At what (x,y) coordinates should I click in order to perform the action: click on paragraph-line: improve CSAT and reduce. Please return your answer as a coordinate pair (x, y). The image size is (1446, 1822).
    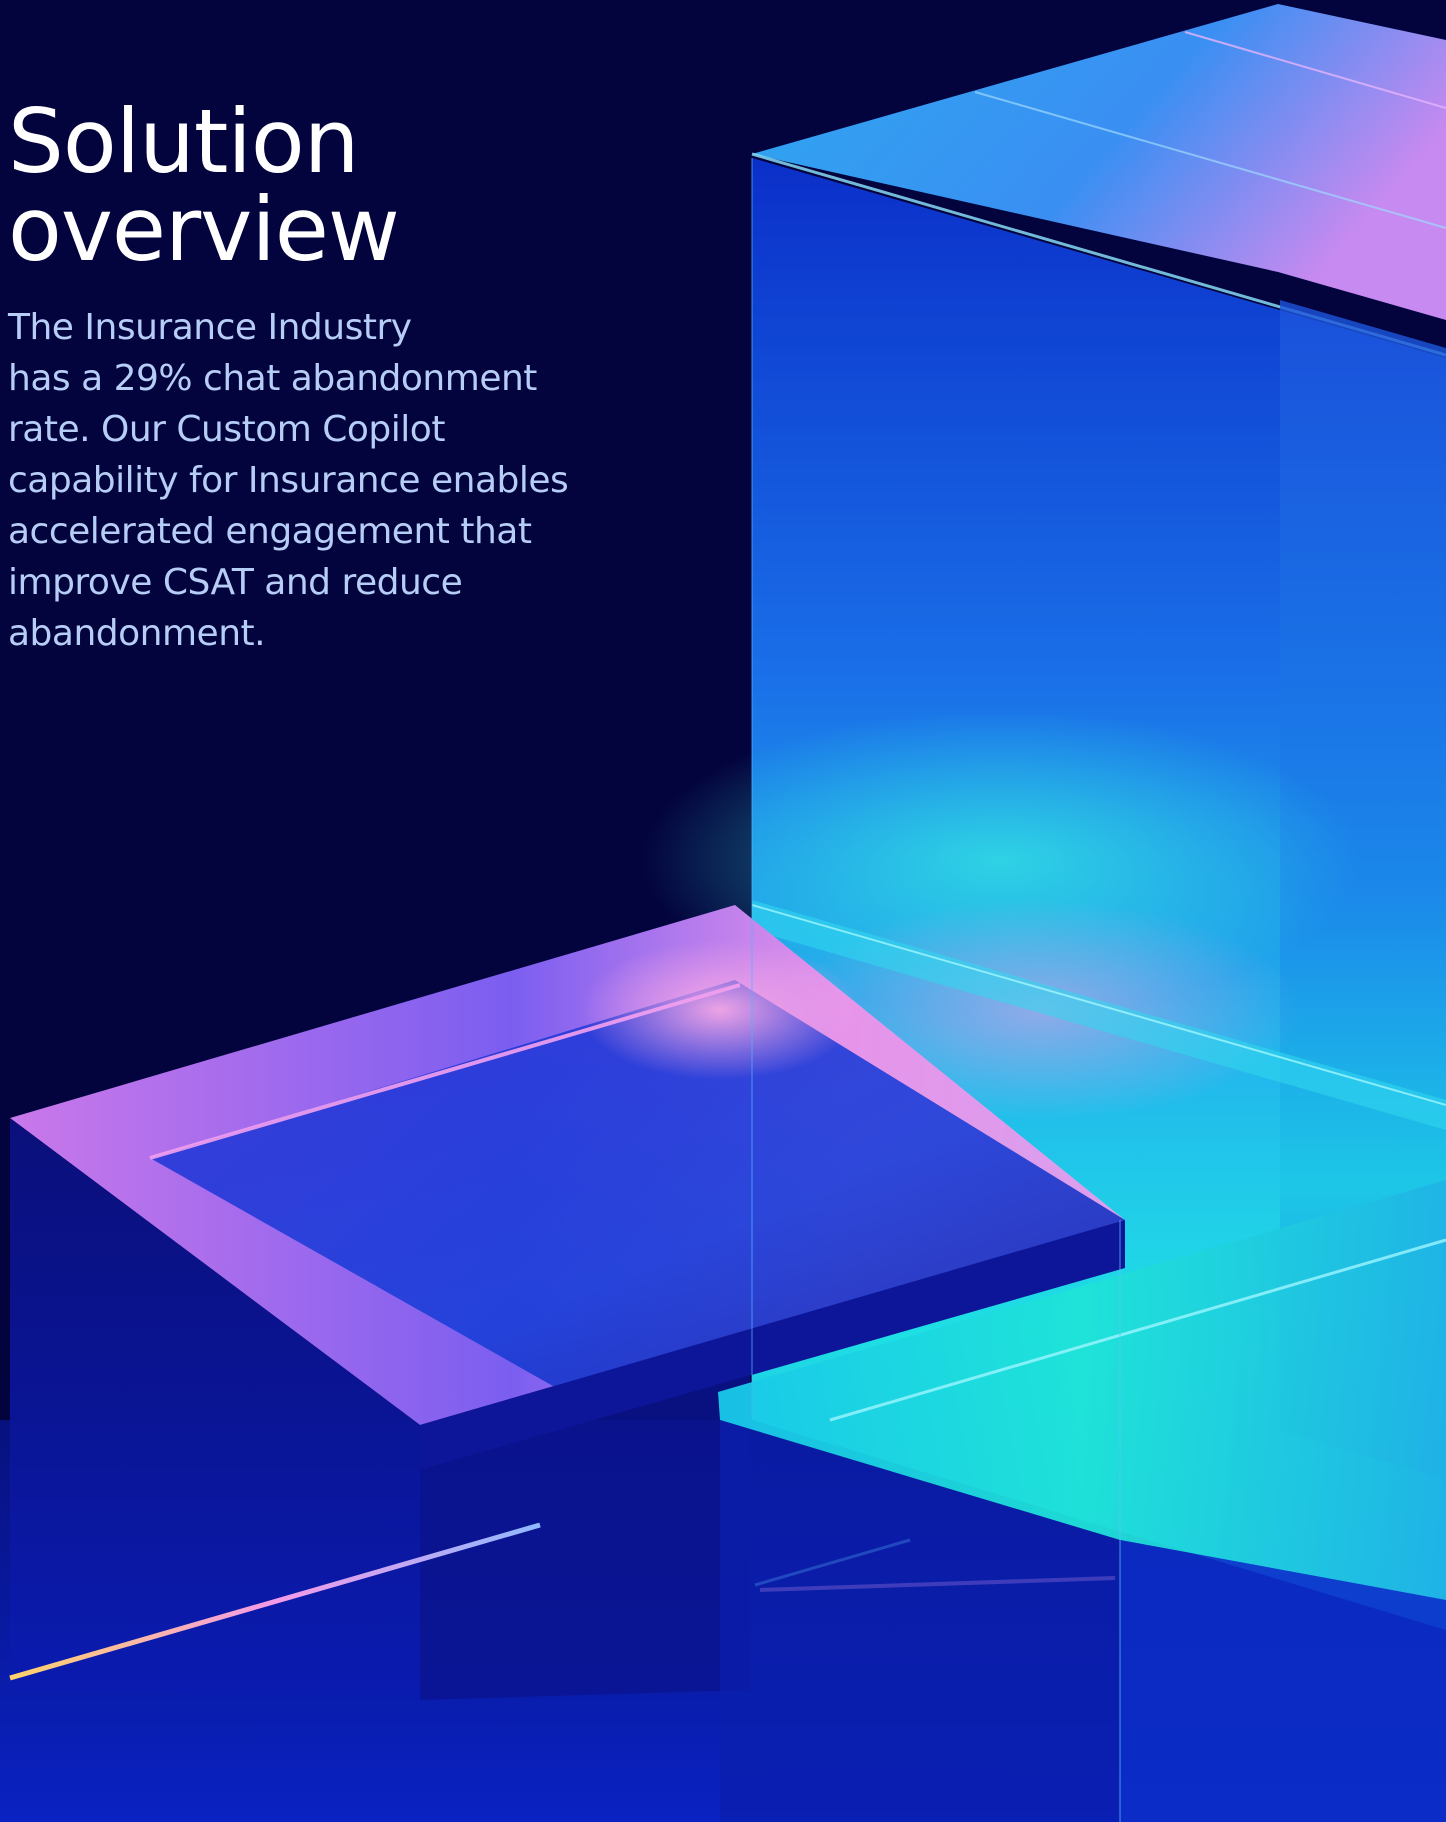
    Looking at the image, I should click on (235, 582).